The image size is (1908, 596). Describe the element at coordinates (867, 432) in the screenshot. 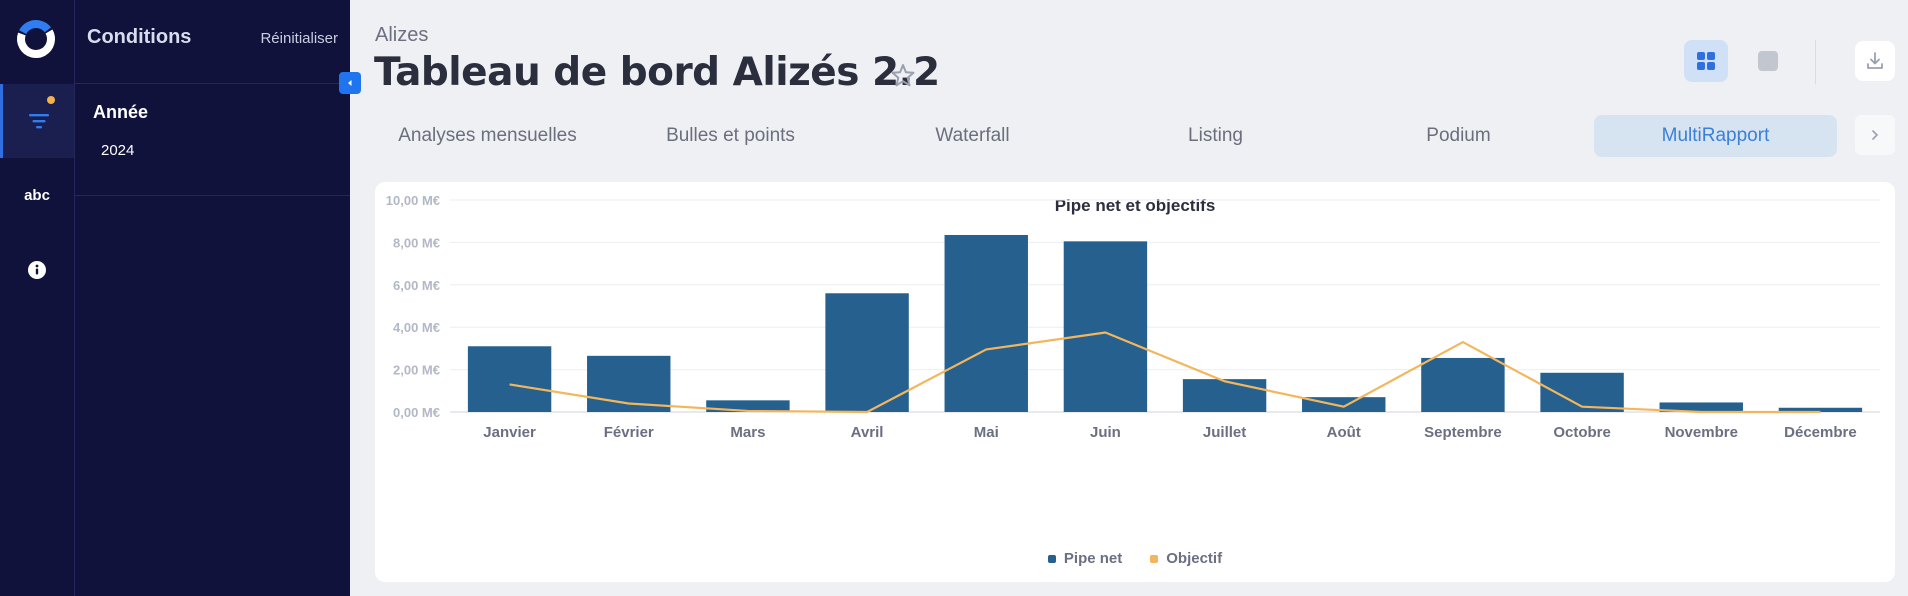

I see `x-tick-label: Avril` at that location.